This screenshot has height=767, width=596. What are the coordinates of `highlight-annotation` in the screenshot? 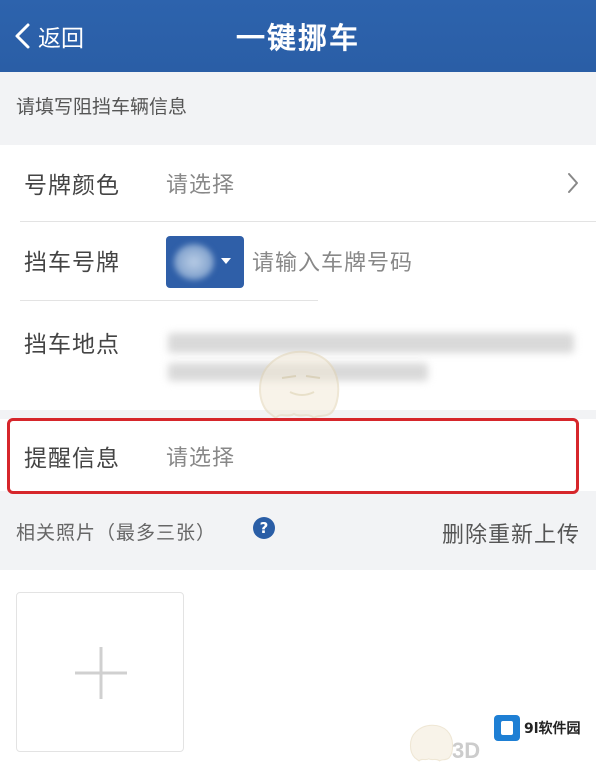 It's located at (293, 456).